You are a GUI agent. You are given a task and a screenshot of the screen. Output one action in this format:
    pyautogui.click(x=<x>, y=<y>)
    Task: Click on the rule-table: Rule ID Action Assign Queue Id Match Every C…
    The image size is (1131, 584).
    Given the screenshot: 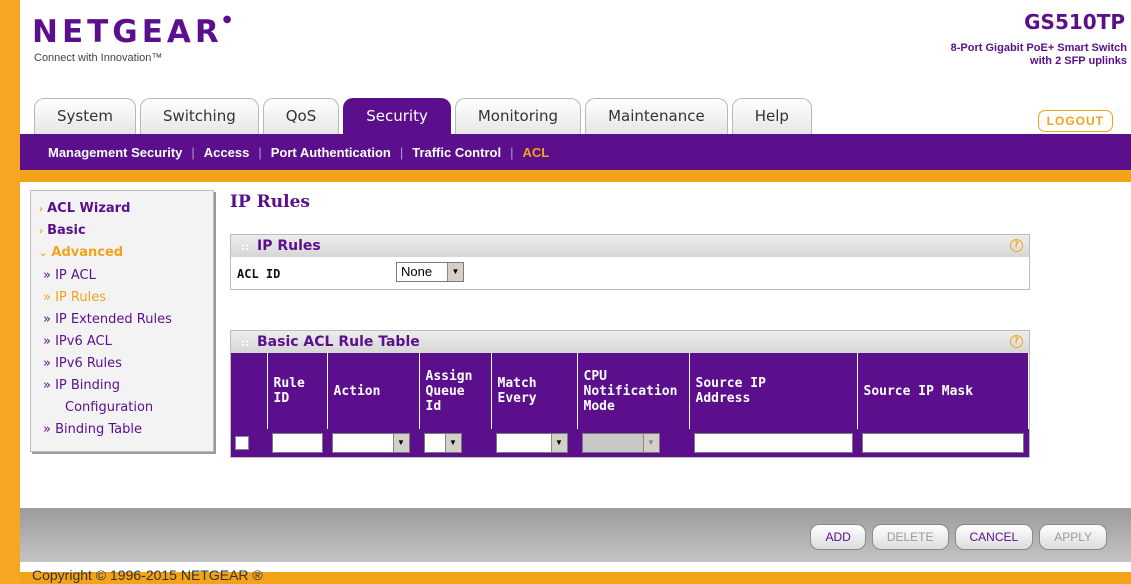 What is the action you would take?
    pyautogui.click(x=630, y=405)
    